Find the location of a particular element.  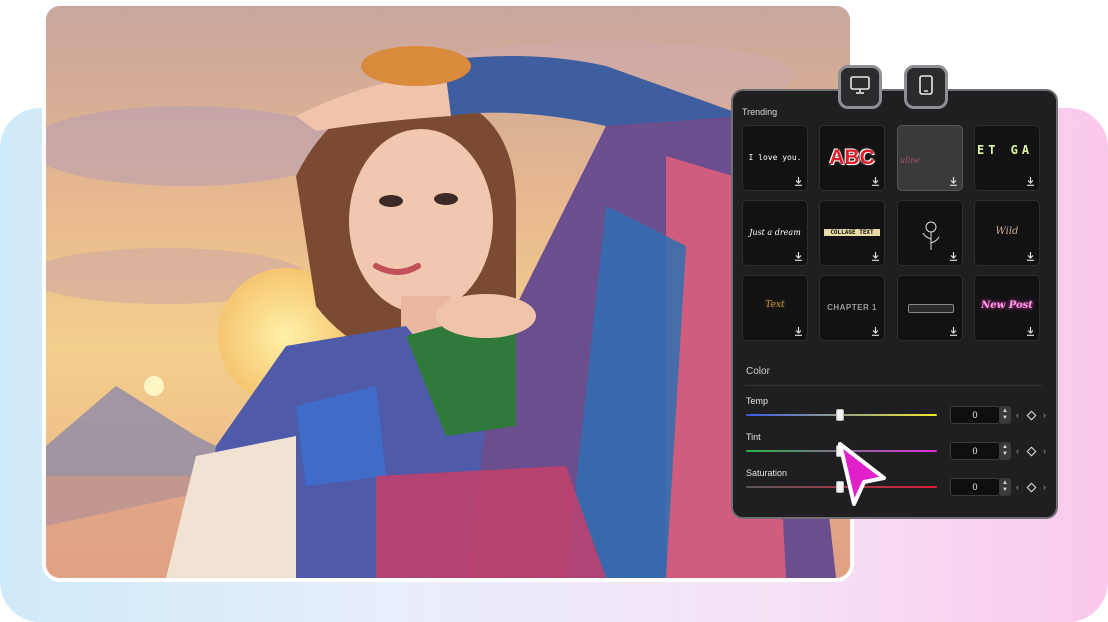

tile-rose is located at coordinates (930, 233).